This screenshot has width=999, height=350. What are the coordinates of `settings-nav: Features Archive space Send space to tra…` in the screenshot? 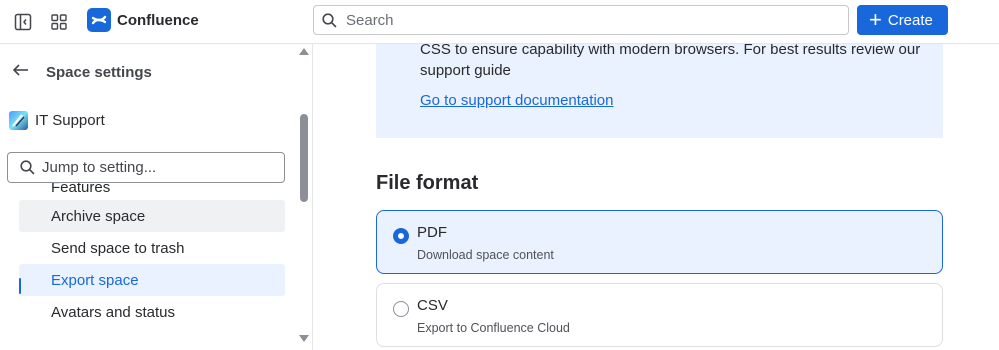 It's located at (152, 255).